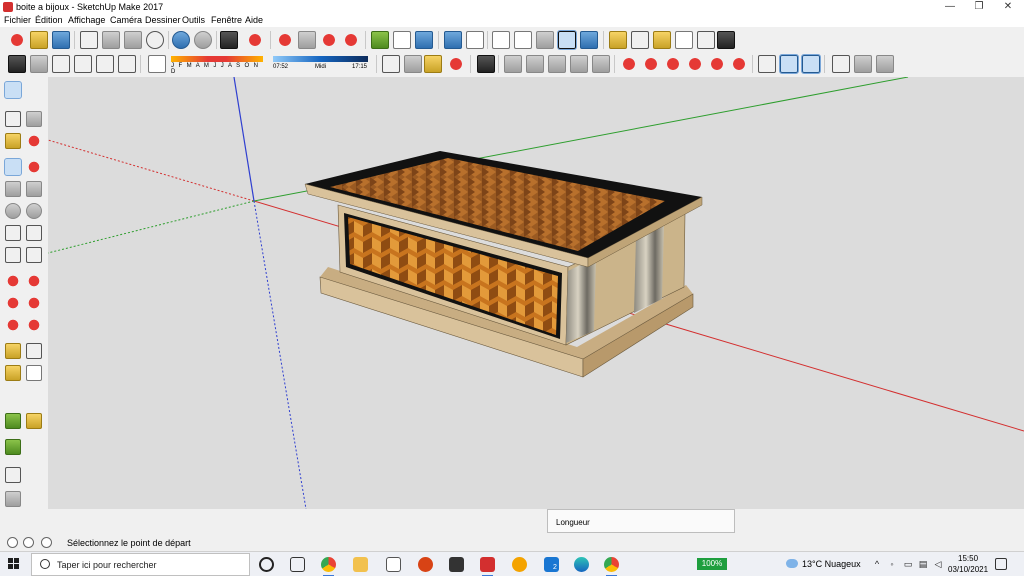 The width and height of the screenshot is (1024, 576). Describe the element at coordinates (433, 64) in the screenshot. I see `paint-bucket-icon` at that location.